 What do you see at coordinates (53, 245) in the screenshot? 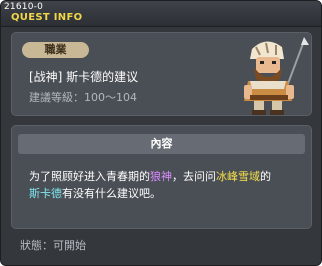
I see `quest-status: 狀態：可開始` at bounding box center [53, 245].